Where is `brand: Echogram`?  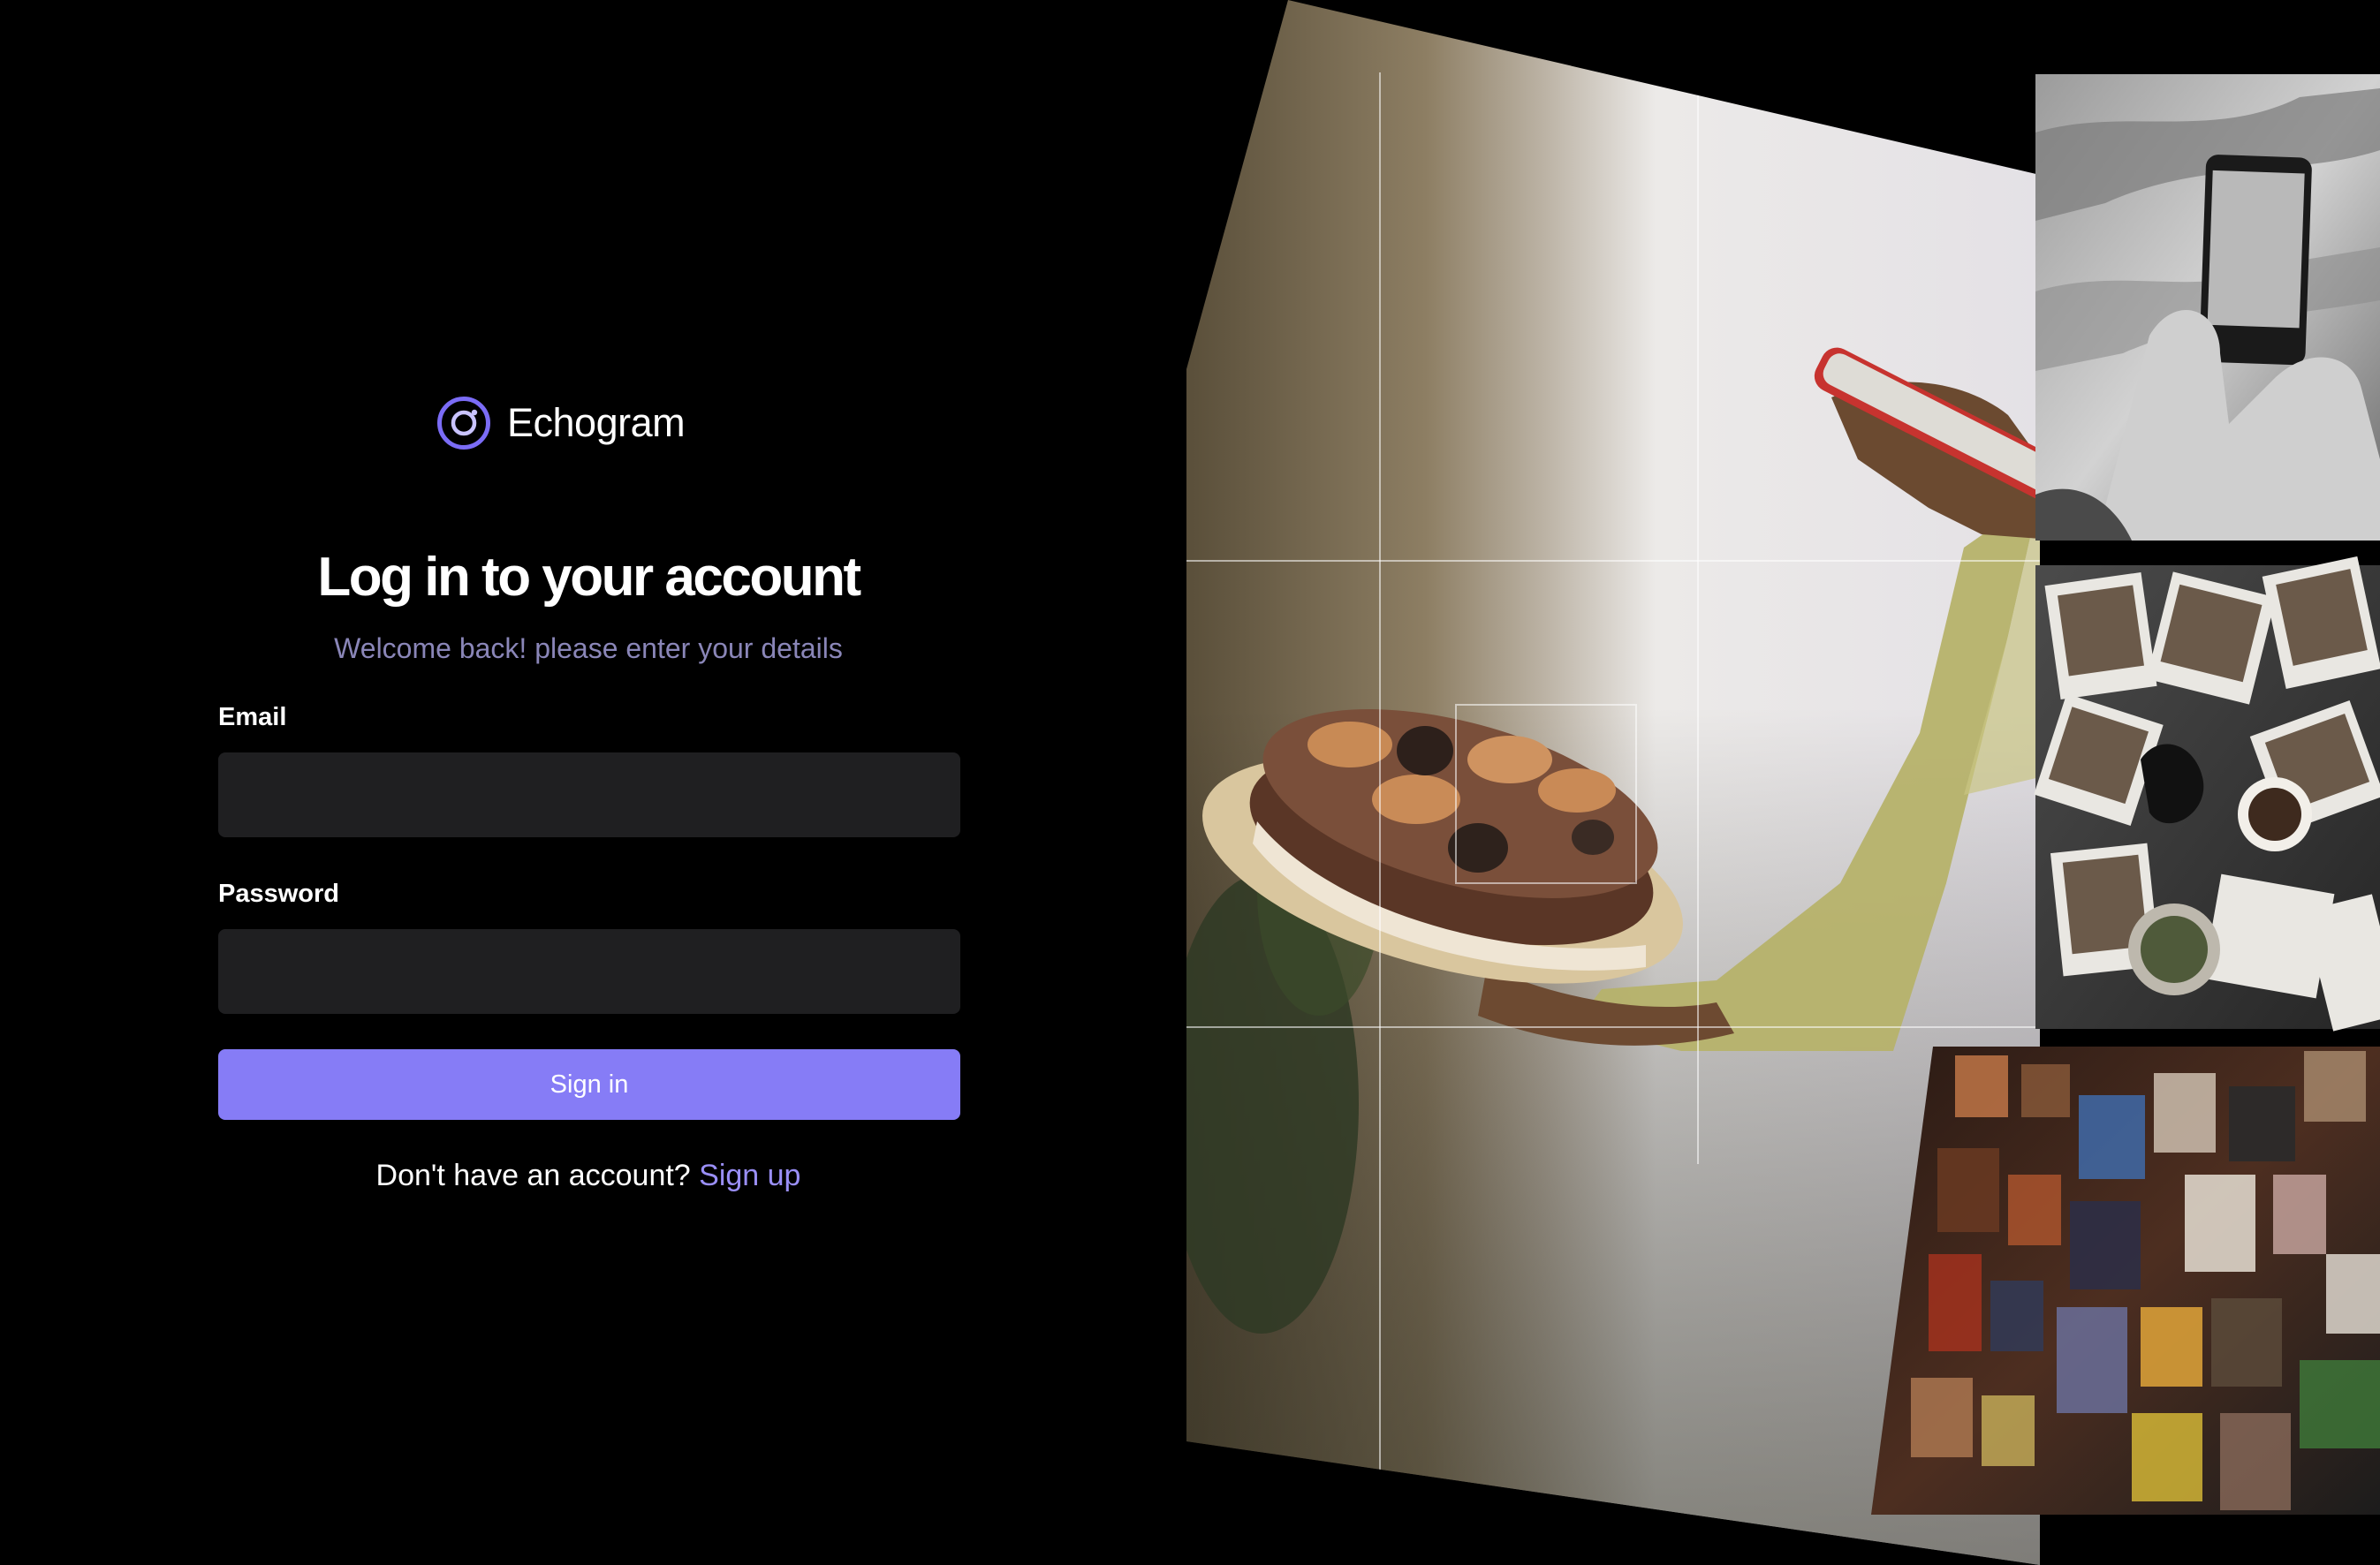 brand: Echogram is located at coordinates (561, 423).